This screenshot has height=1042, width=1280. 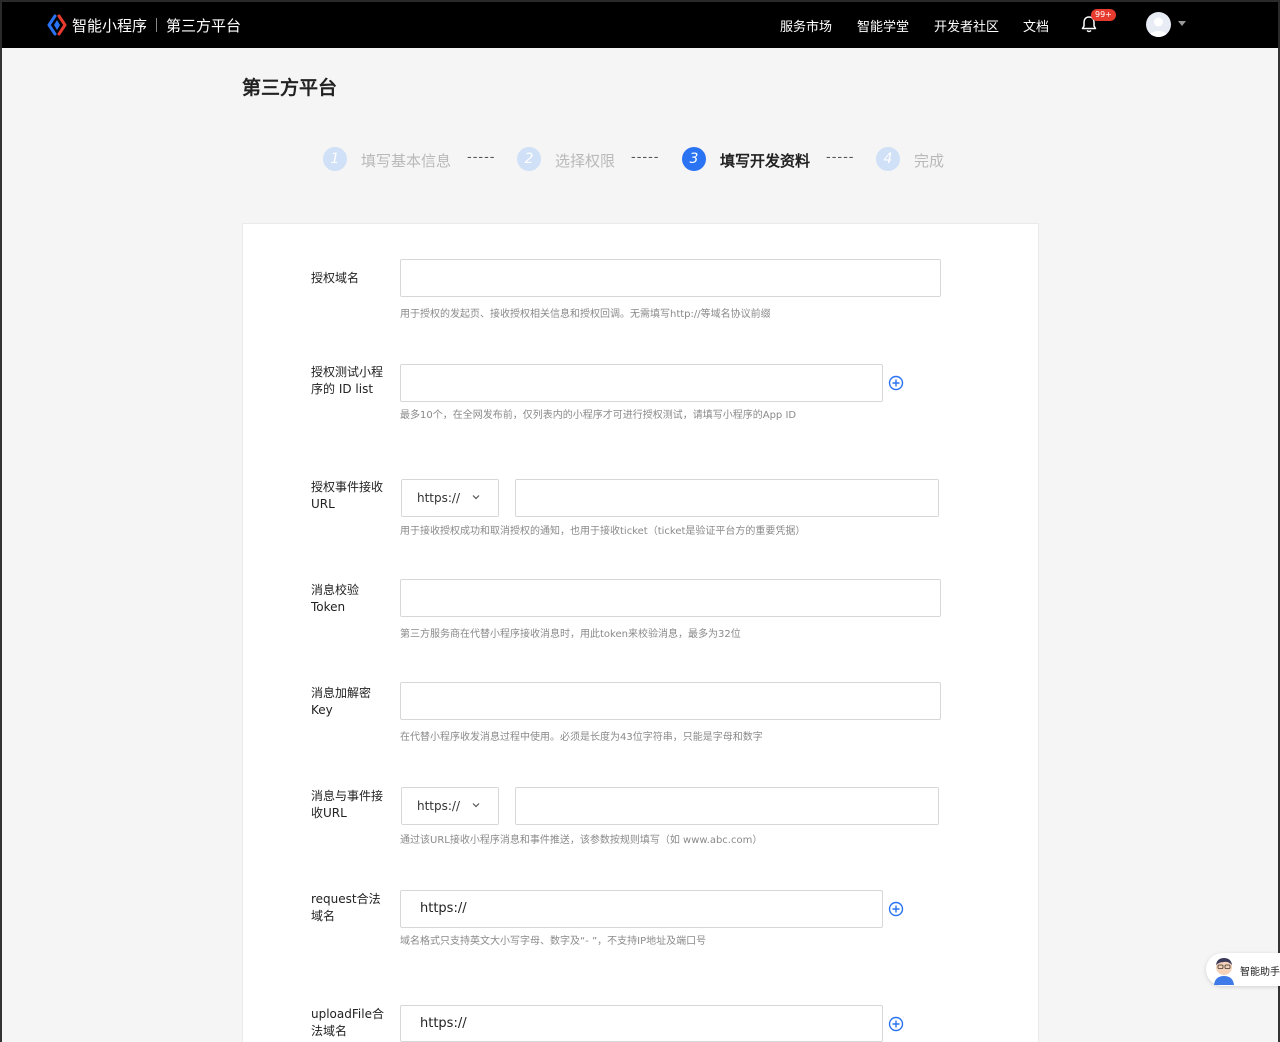 I want to click on request-domain-label: request合法域名, so click(x=346, y=907).